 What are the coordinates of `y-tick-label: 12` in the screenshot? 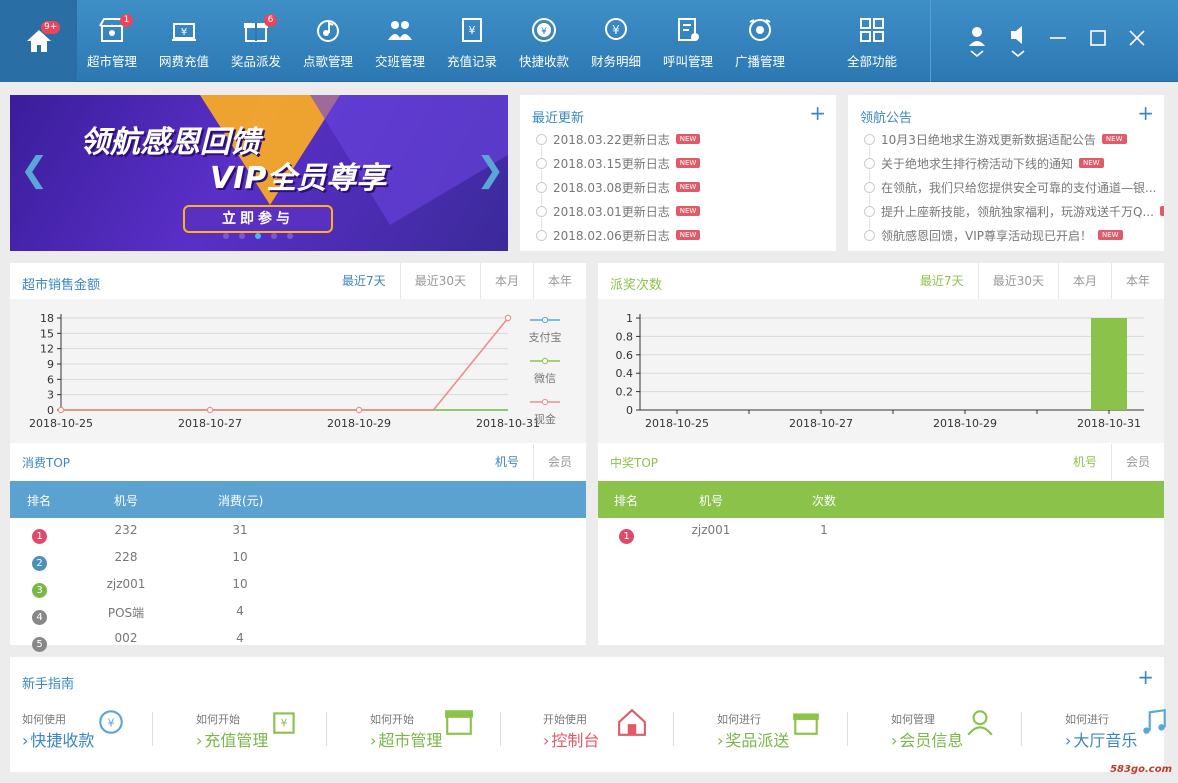 It's located at (47, 349).